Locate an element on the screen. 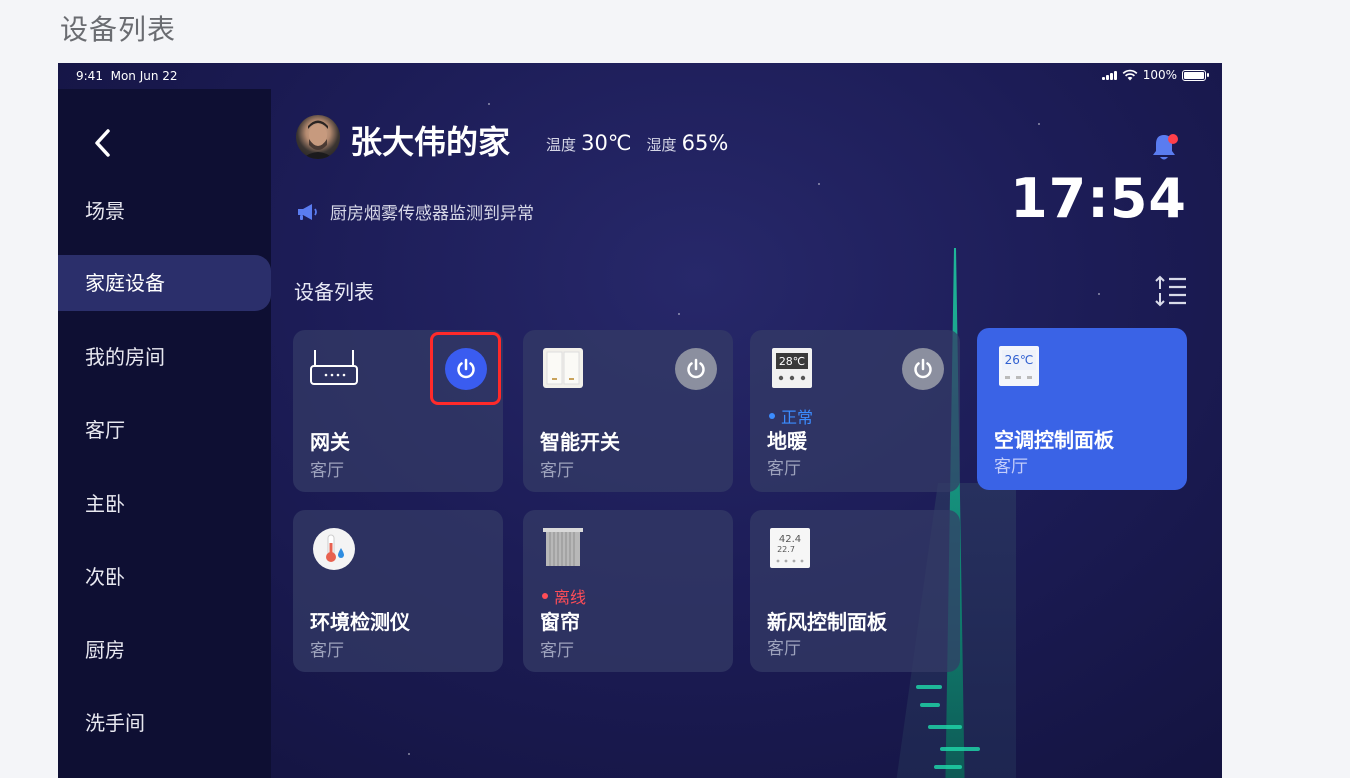 This screenshot has width=1350, height=778. sidebar-item-my-rooms: 我的房间 is located at coordinates (164, 357).